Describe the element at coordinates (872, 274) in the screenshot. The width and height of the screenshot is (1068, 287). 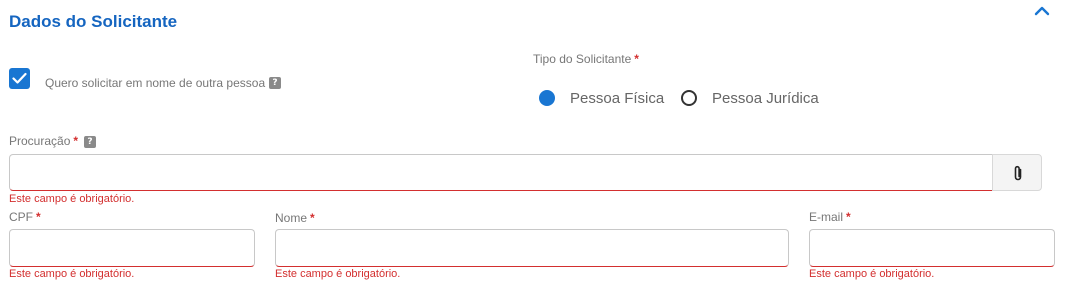
I see `email-error: Este campo é obrigatório.` at that location.